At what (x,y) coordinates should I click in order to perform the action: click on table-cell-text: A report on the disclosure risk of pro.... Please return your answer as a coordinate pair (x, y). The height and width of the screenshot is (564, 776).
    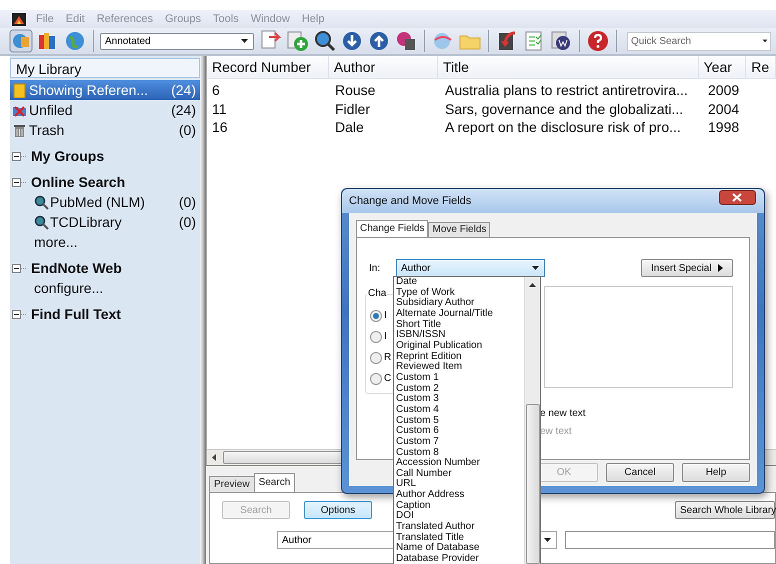
    Looking at the image, I should click on (563, 127).